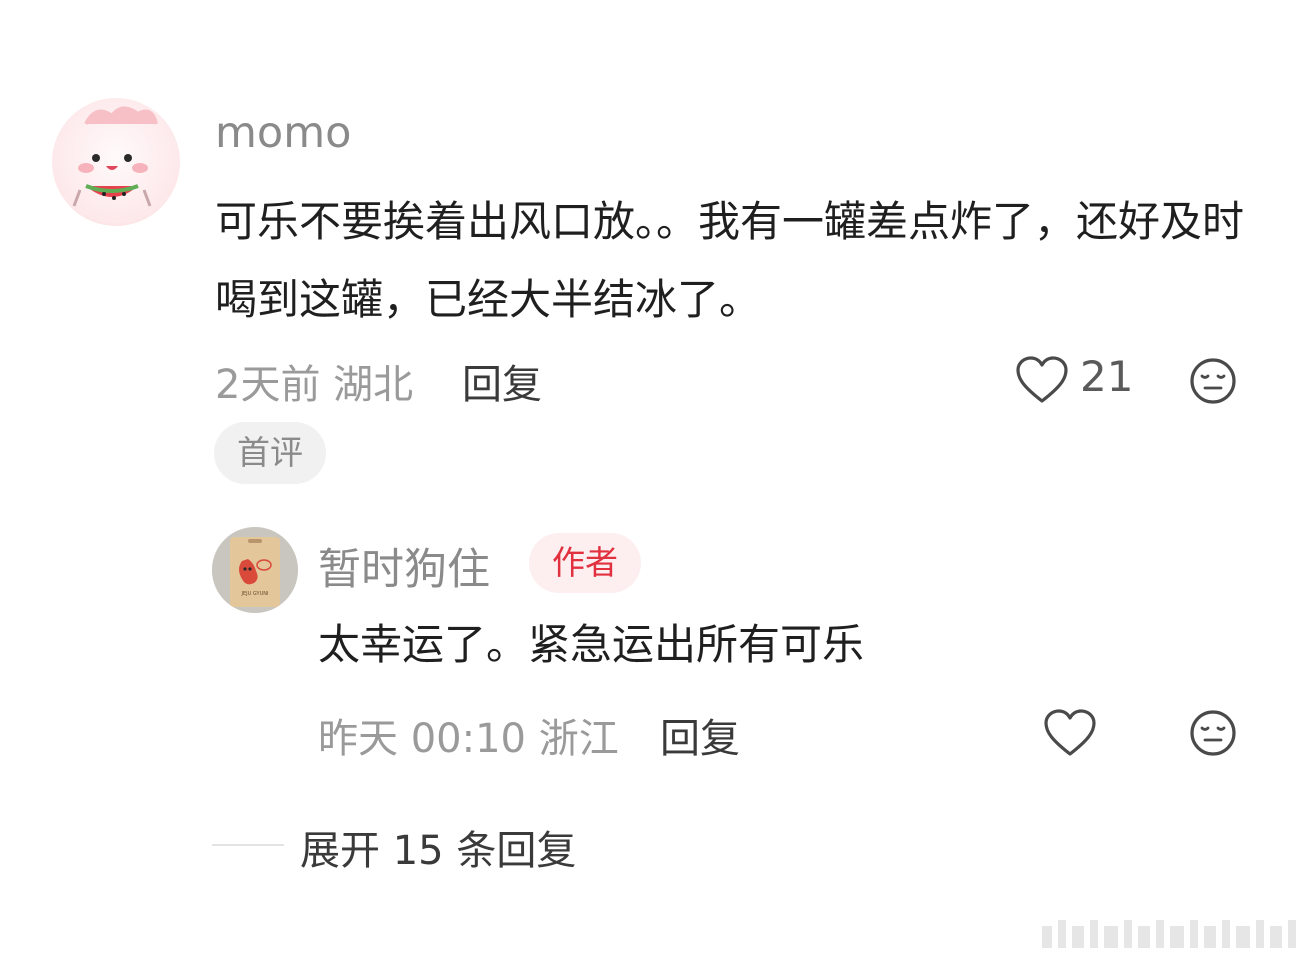 The image size is (1312, 961). I want to click on avatar-illustration, so click(115, 156).